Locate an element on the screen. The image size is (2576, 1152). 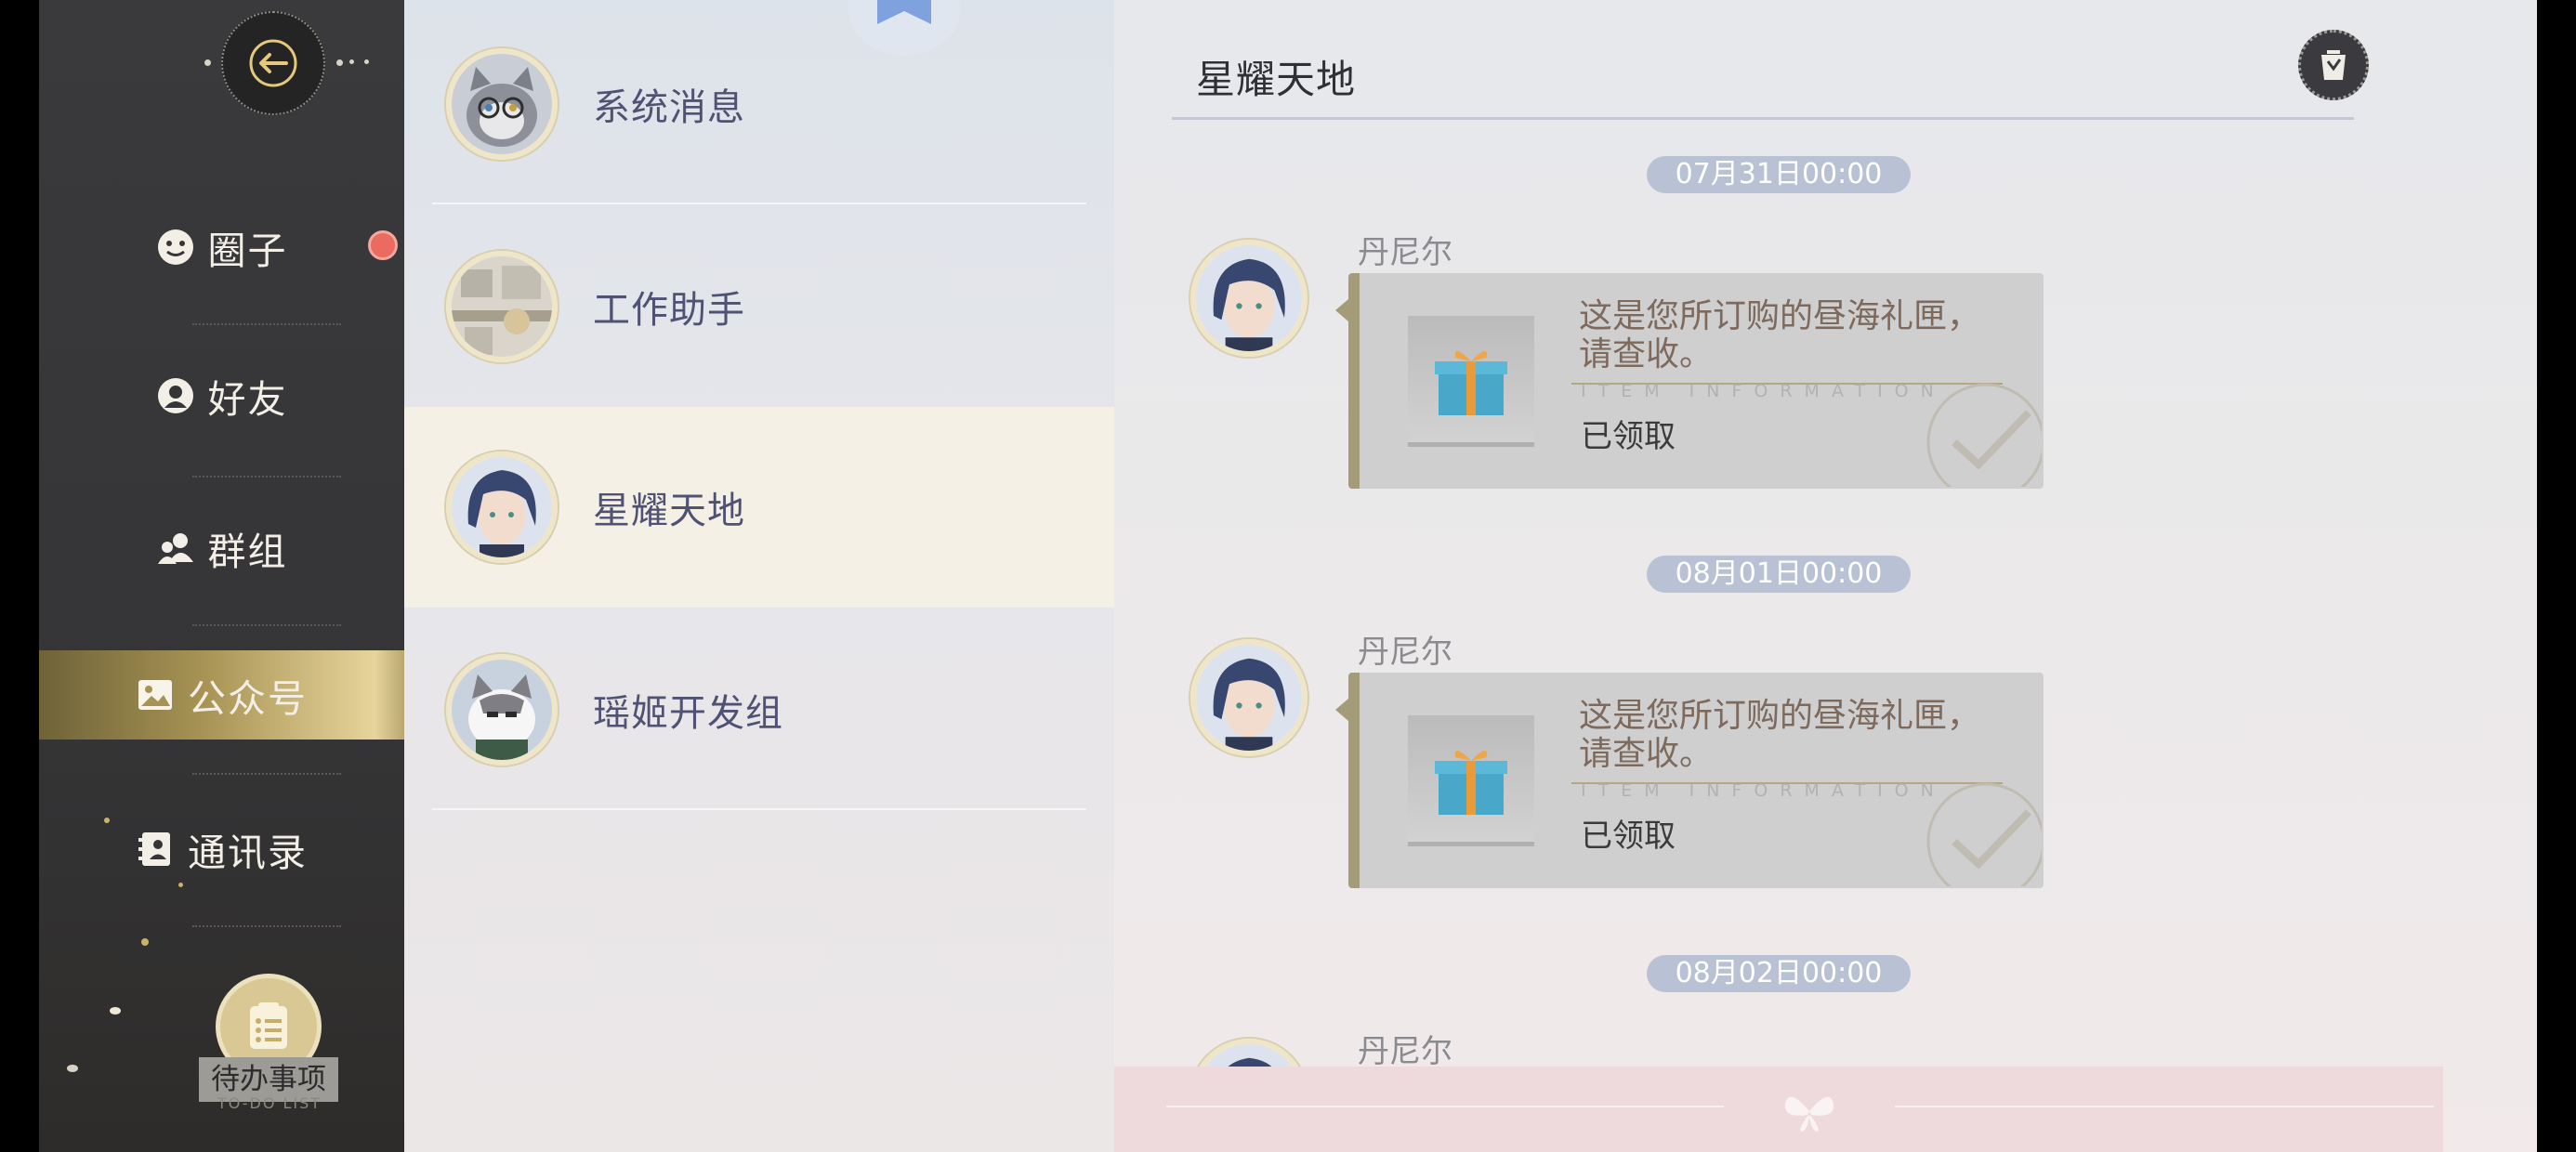
timestamp-pill: 07月31日00:00 is located at coordinates (1779, 174).